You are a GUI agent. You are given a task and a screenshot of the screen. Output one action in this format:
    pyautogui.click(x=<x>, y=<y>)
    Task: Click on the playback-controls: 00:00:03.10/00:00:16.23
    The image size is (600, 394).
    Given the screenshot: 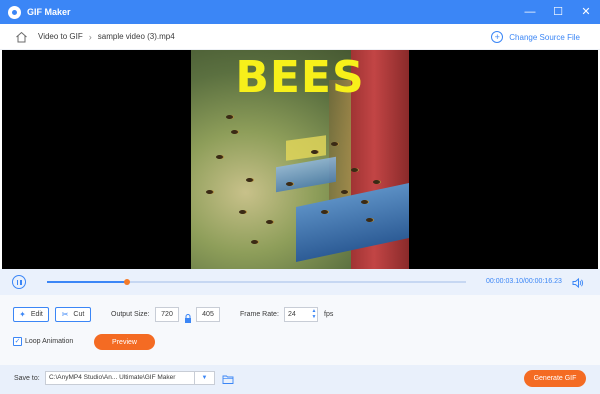 What is the action you would take?
    pyautogui.click(x=300, y=282)
    